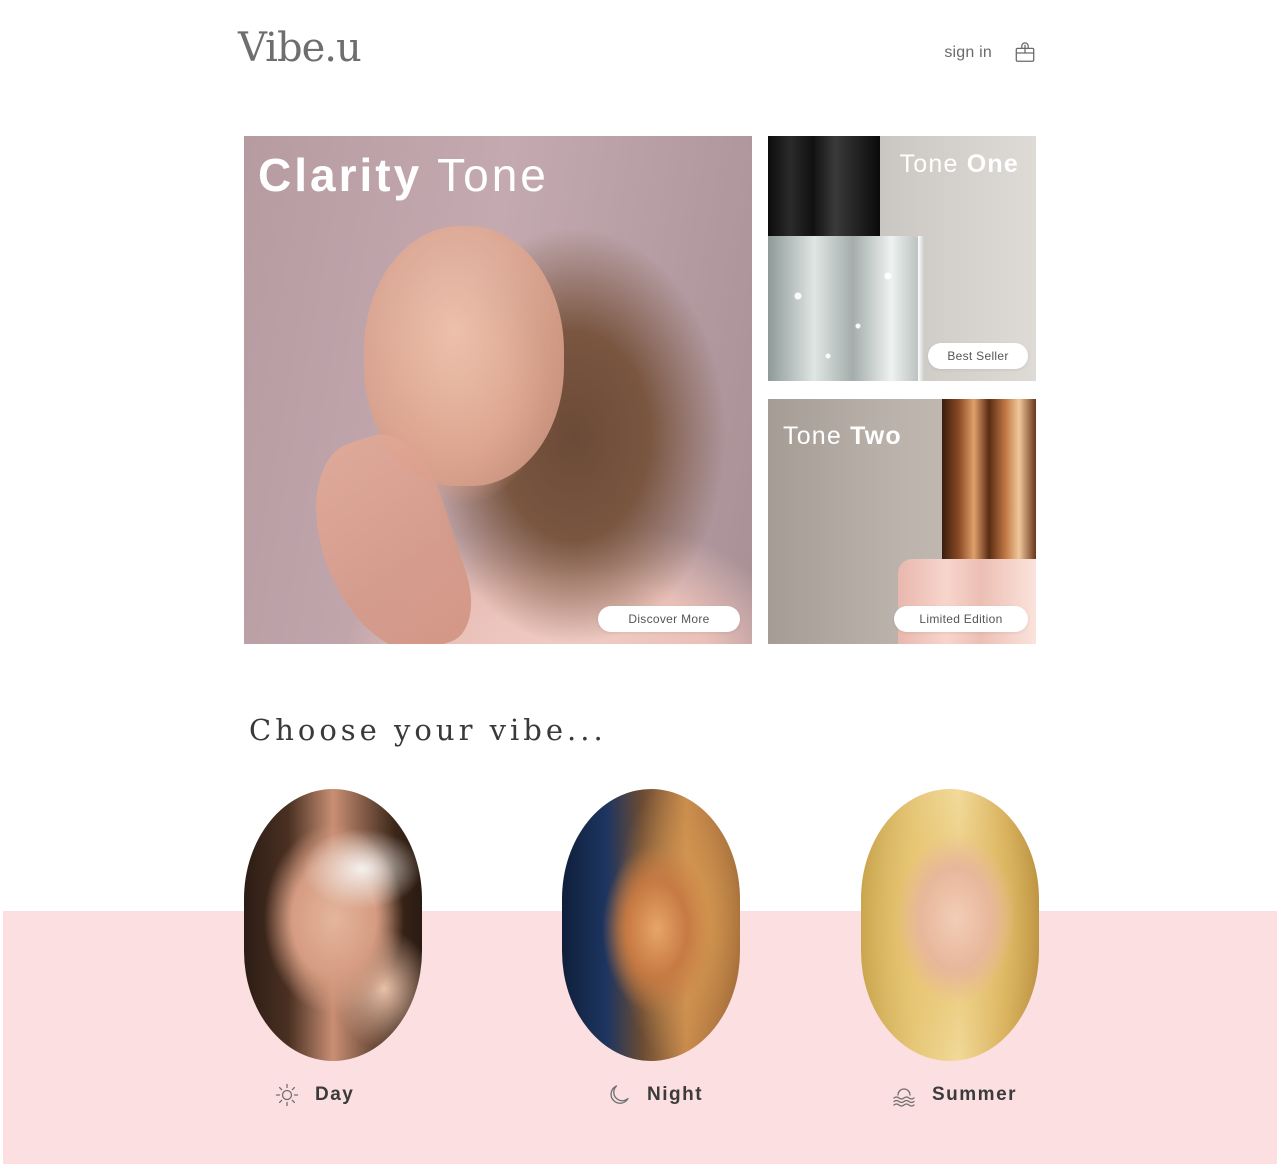  I want to click on vibe-option-summer: Summer, so click(954, 1095).